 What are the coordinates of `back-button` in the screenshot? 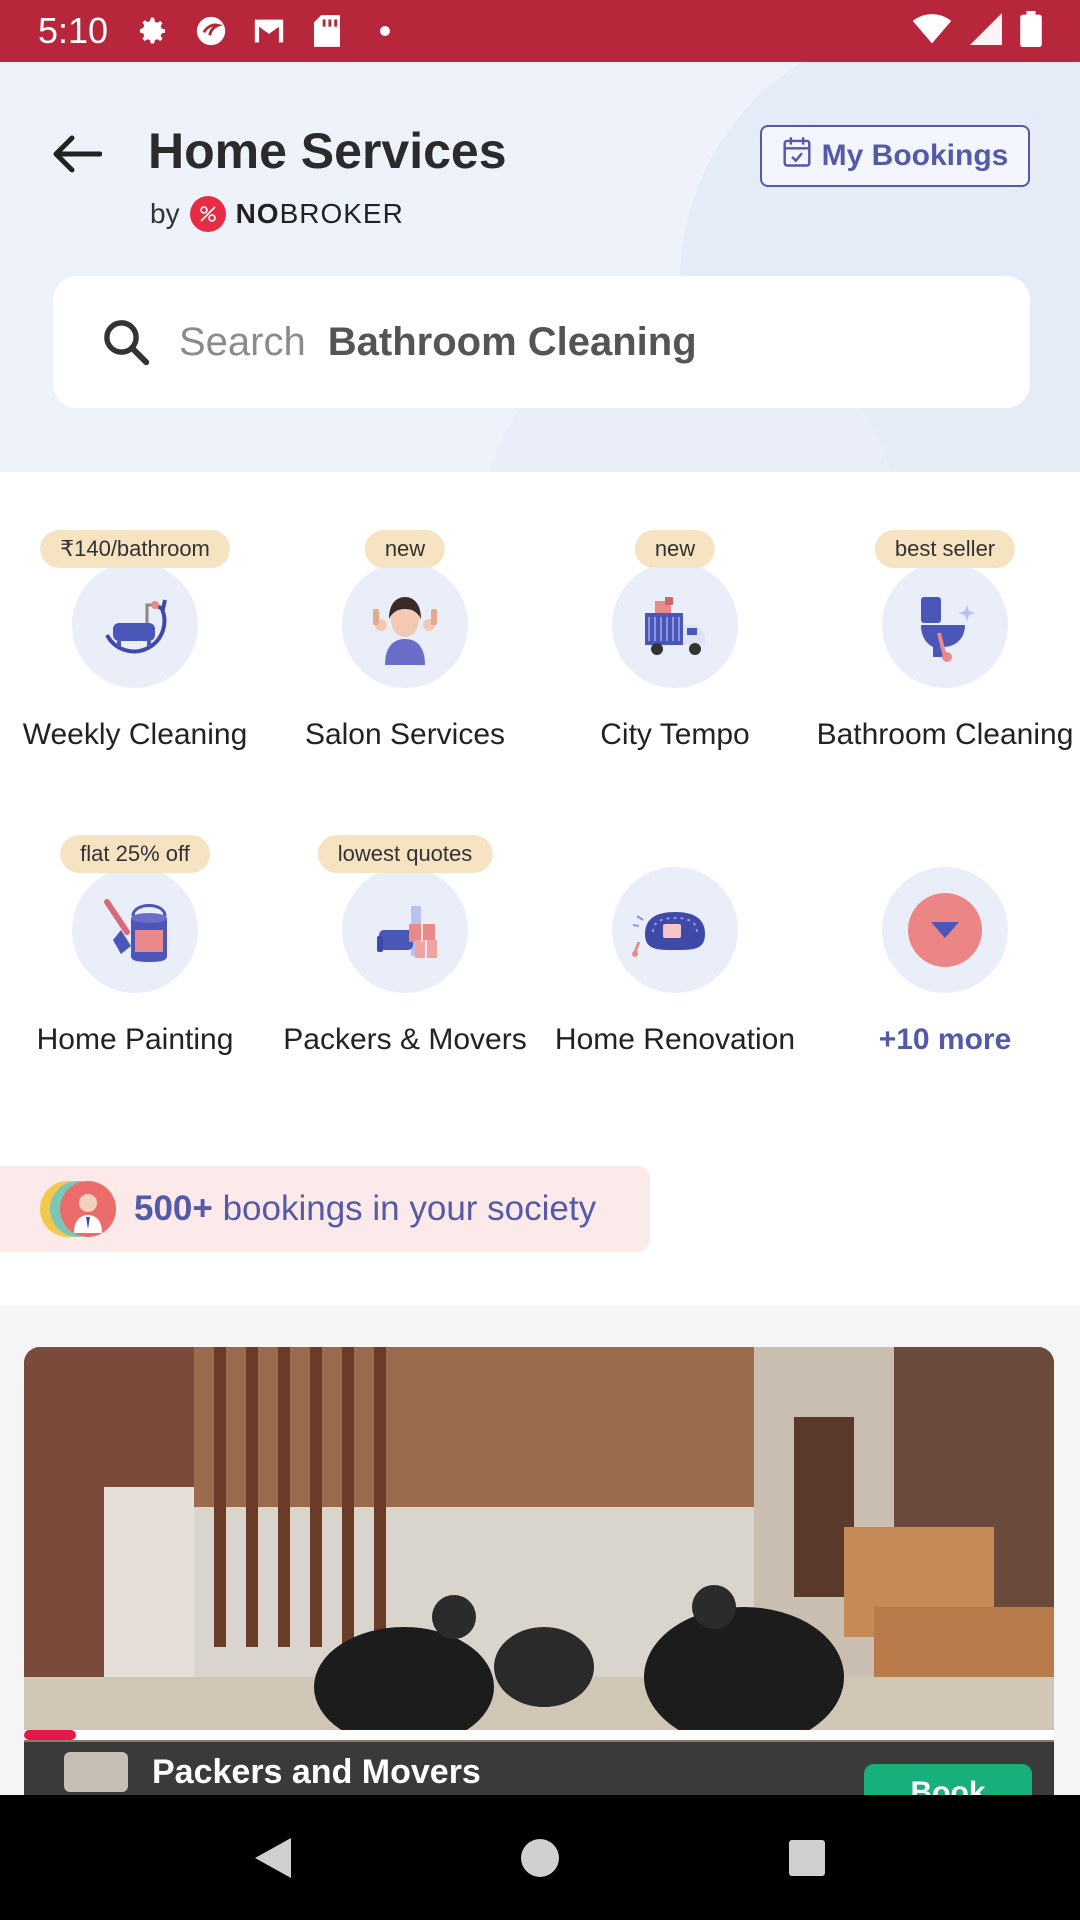 It's located at (76, 154).